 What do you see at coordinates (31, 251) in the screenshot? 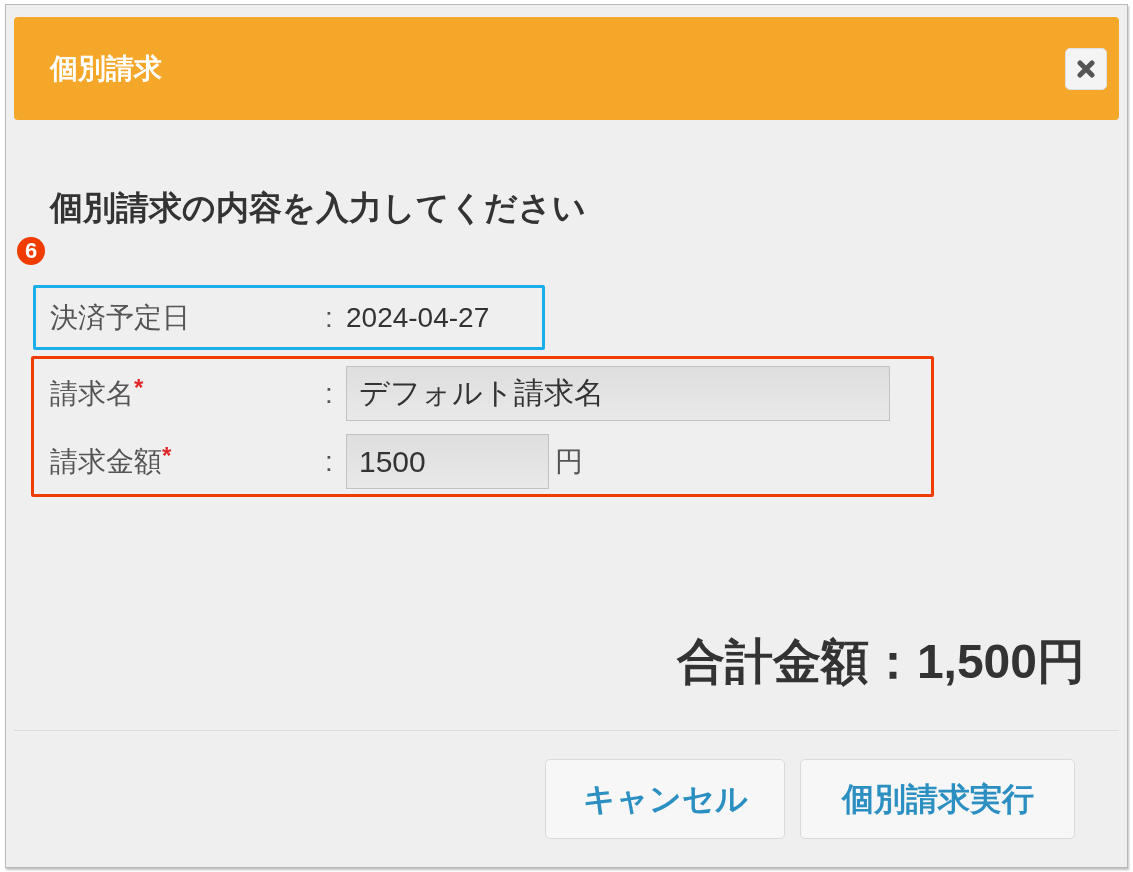
I see `step-badge: 6` at bounding box center [31, 251].